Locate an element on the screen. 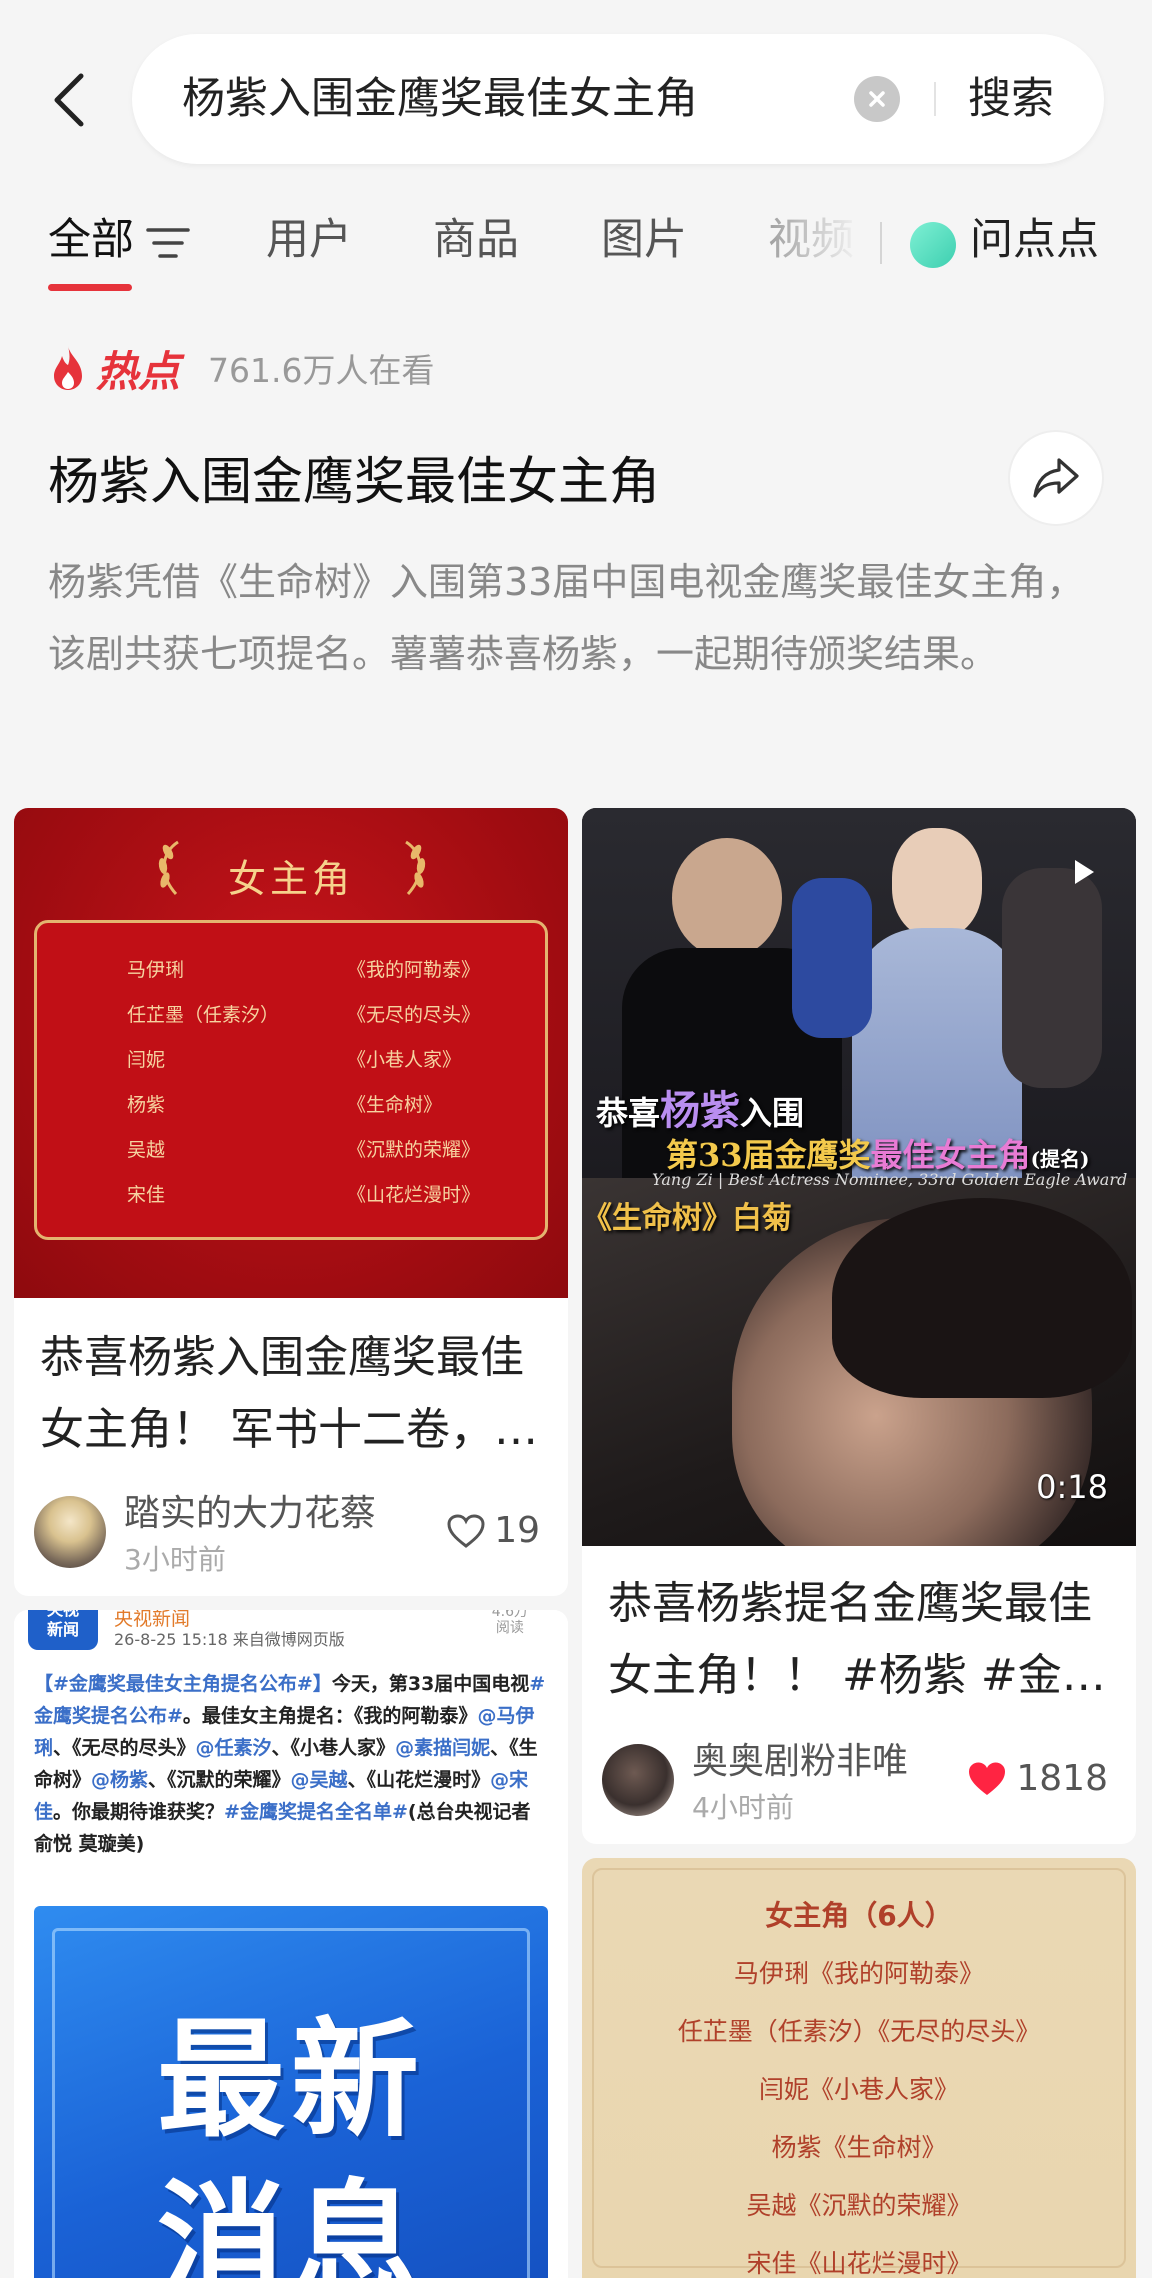 This screenshot has height=2278, width=1152. author-name: 踏实的大力花蔡 is located at coordinates (250, 1510).